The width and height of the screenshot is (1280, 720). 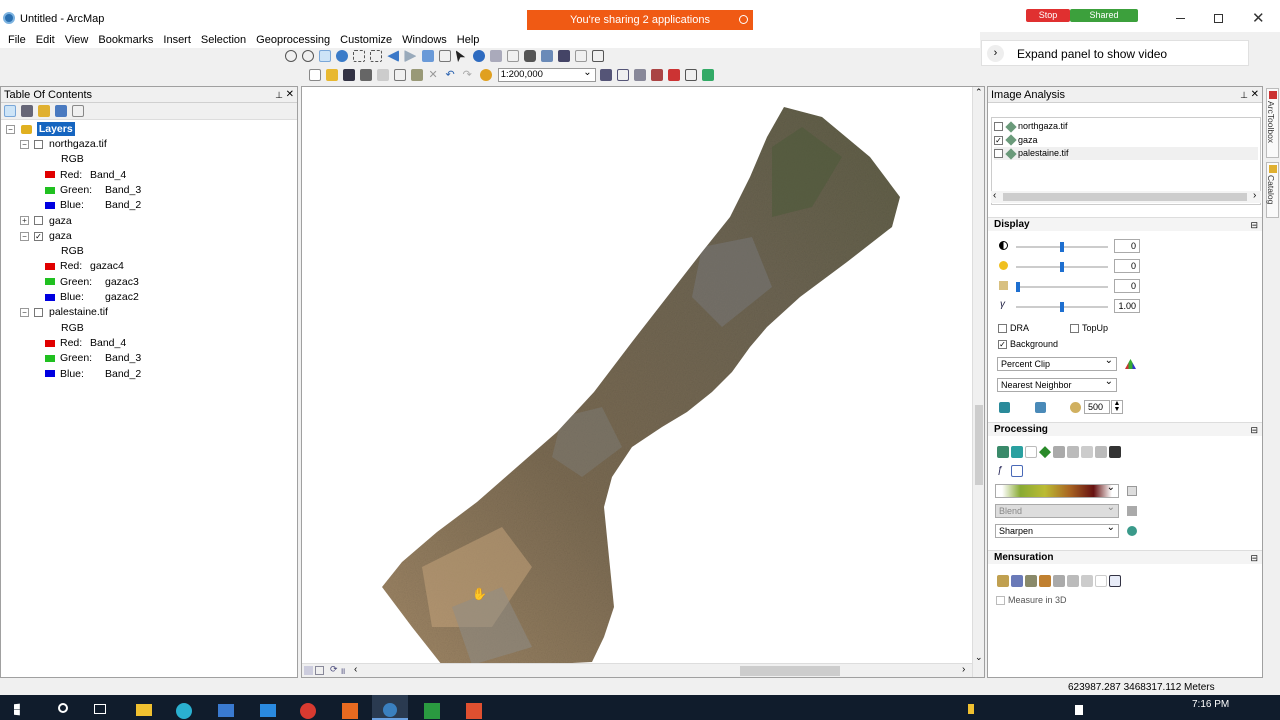 I want to click on ia-layer-item: ✓ gaza, so click(x=1126, y=140).